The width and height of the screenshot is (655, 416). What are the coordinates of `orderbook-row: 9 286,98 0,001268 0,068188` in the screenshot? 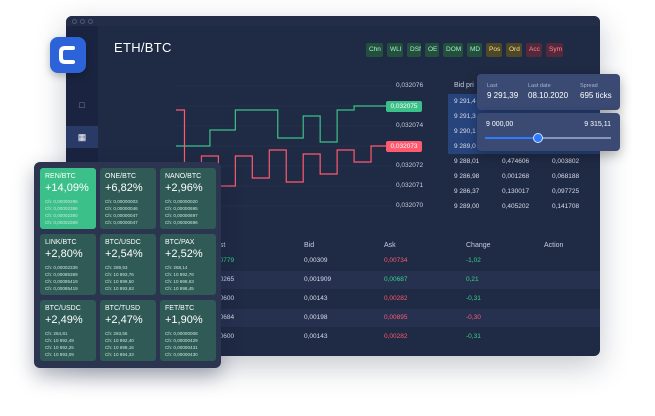 It's located at (524, 176).